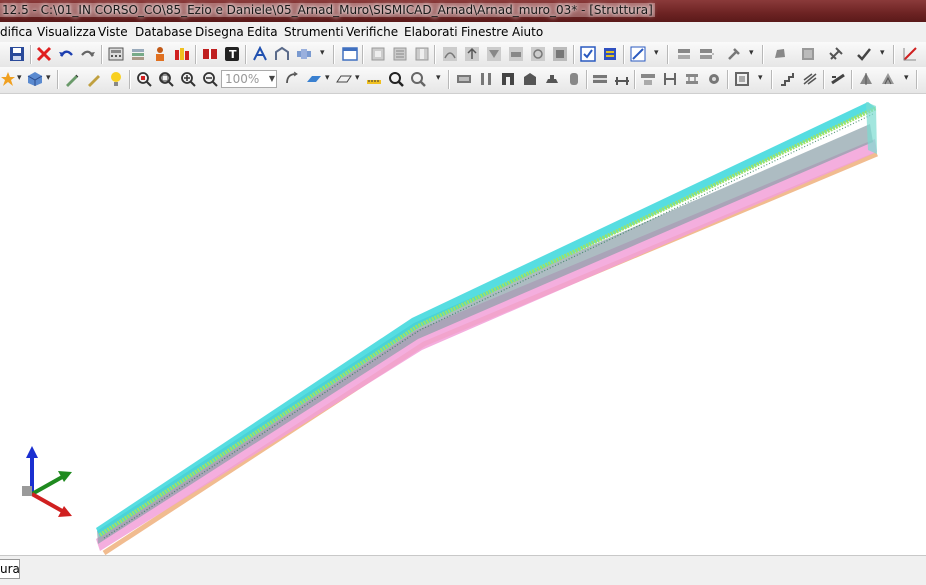 The image size is (926, 585). I want to click on axis-gizmo, so click(47, 481).